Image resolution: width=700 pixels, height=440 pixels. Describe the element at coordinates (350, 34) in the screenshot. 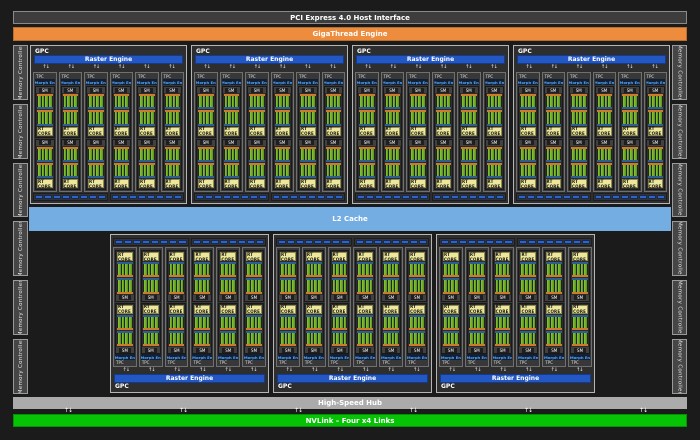

I see `gigathread-engine-bar: GigaThread Engine` at that location.